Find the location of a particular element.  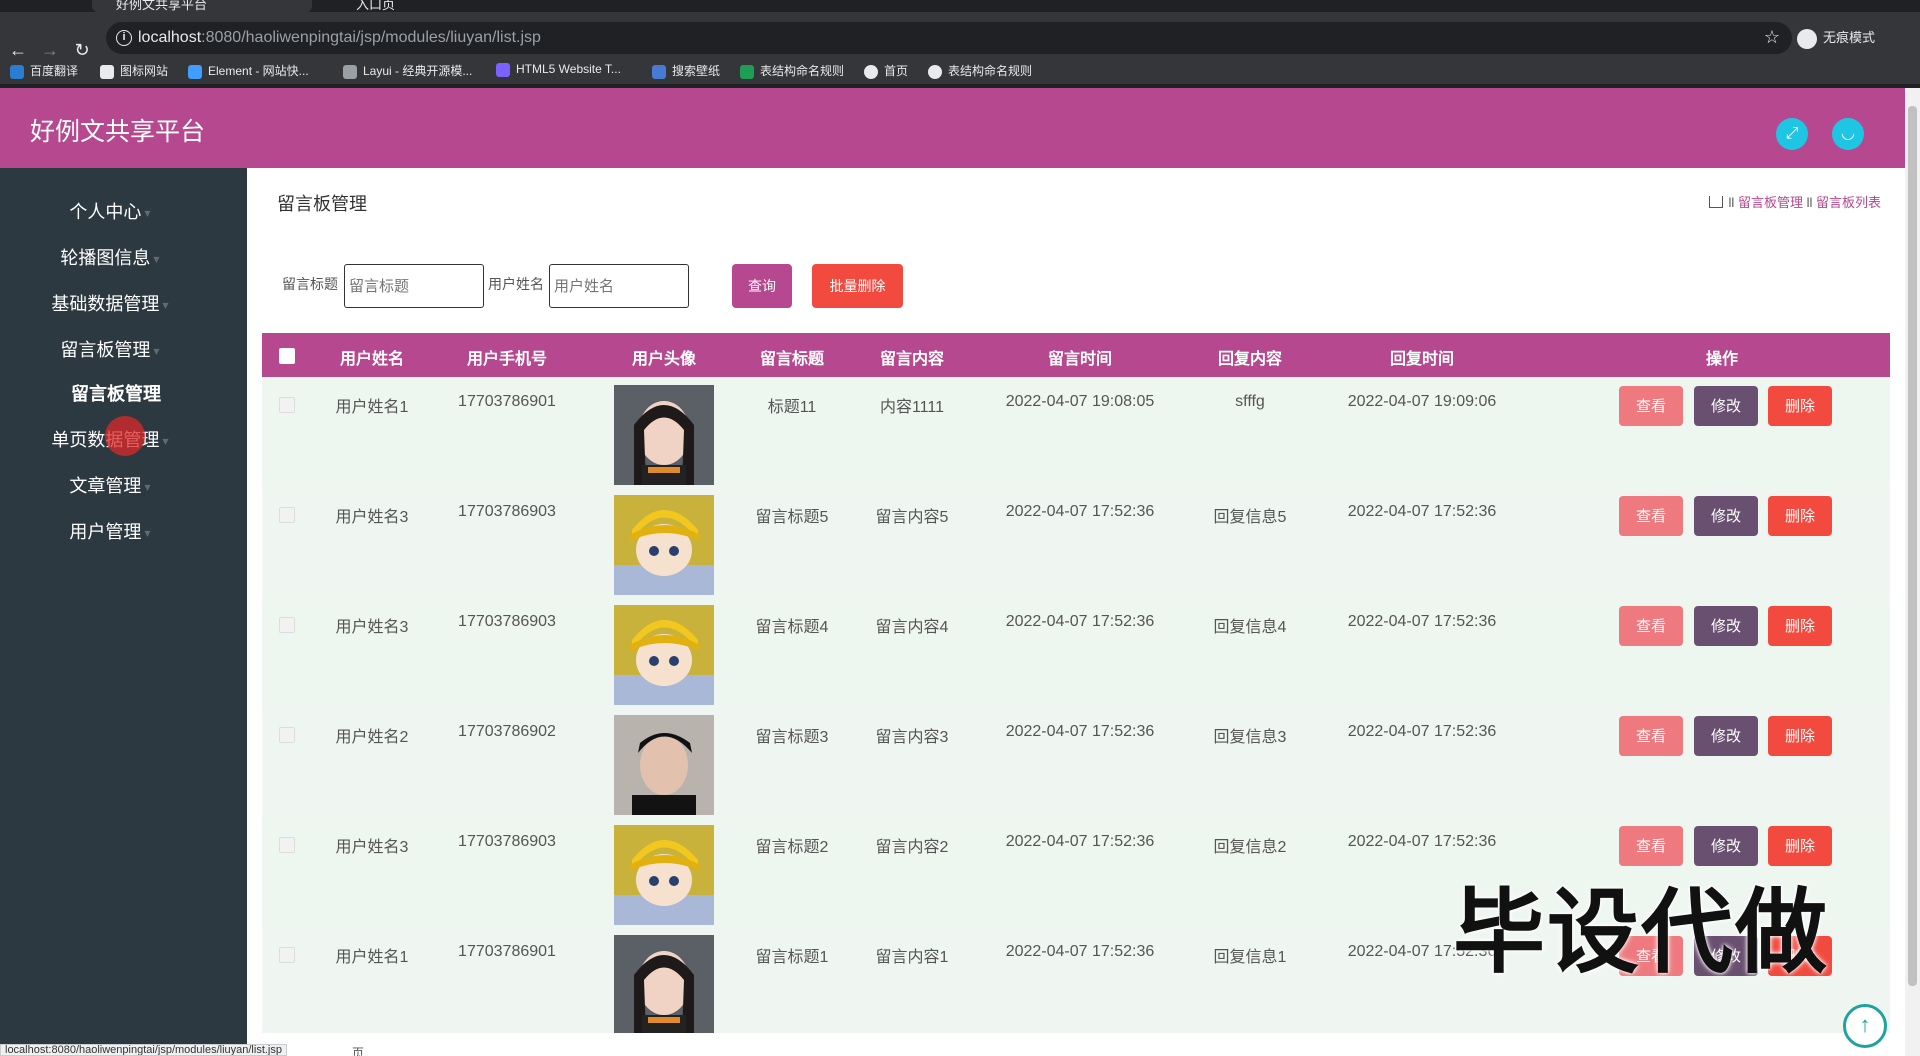

info-icon: i is located at coordinates (124, 38).